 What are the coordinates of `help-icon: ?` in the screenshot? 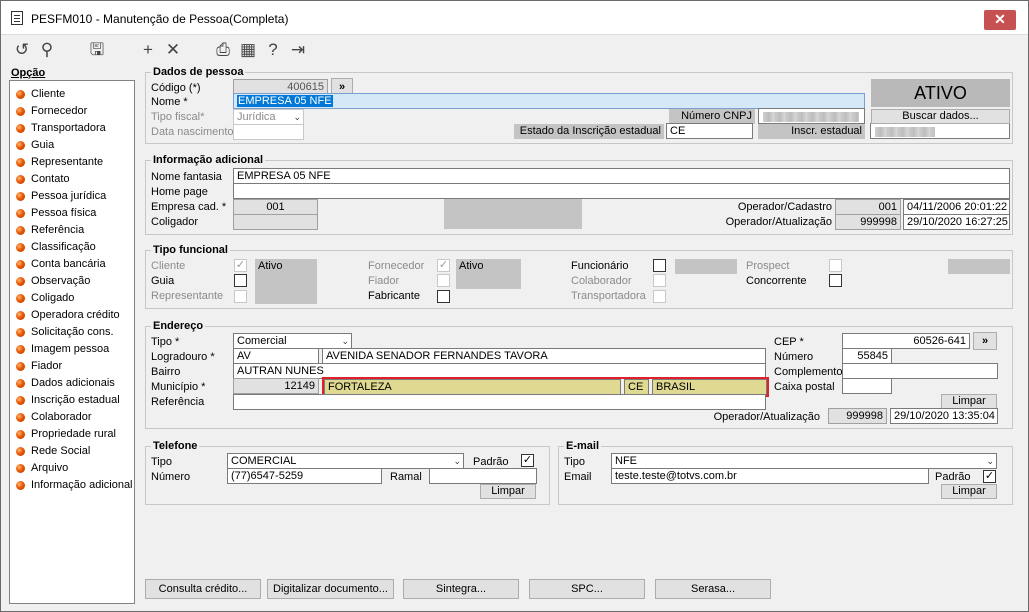 It's located at (273, 49).